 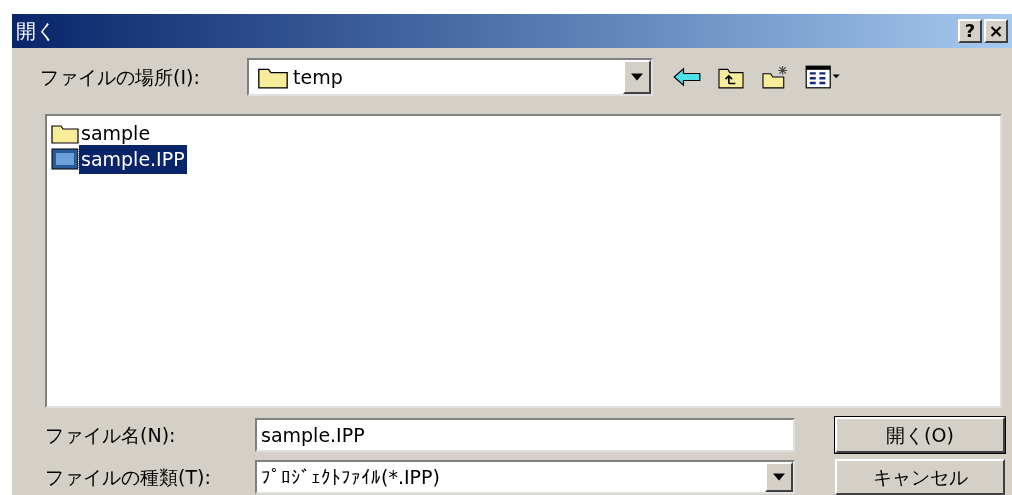 I want to click on location-label: ファイルの場所(I):, so click(x=120, y=77).